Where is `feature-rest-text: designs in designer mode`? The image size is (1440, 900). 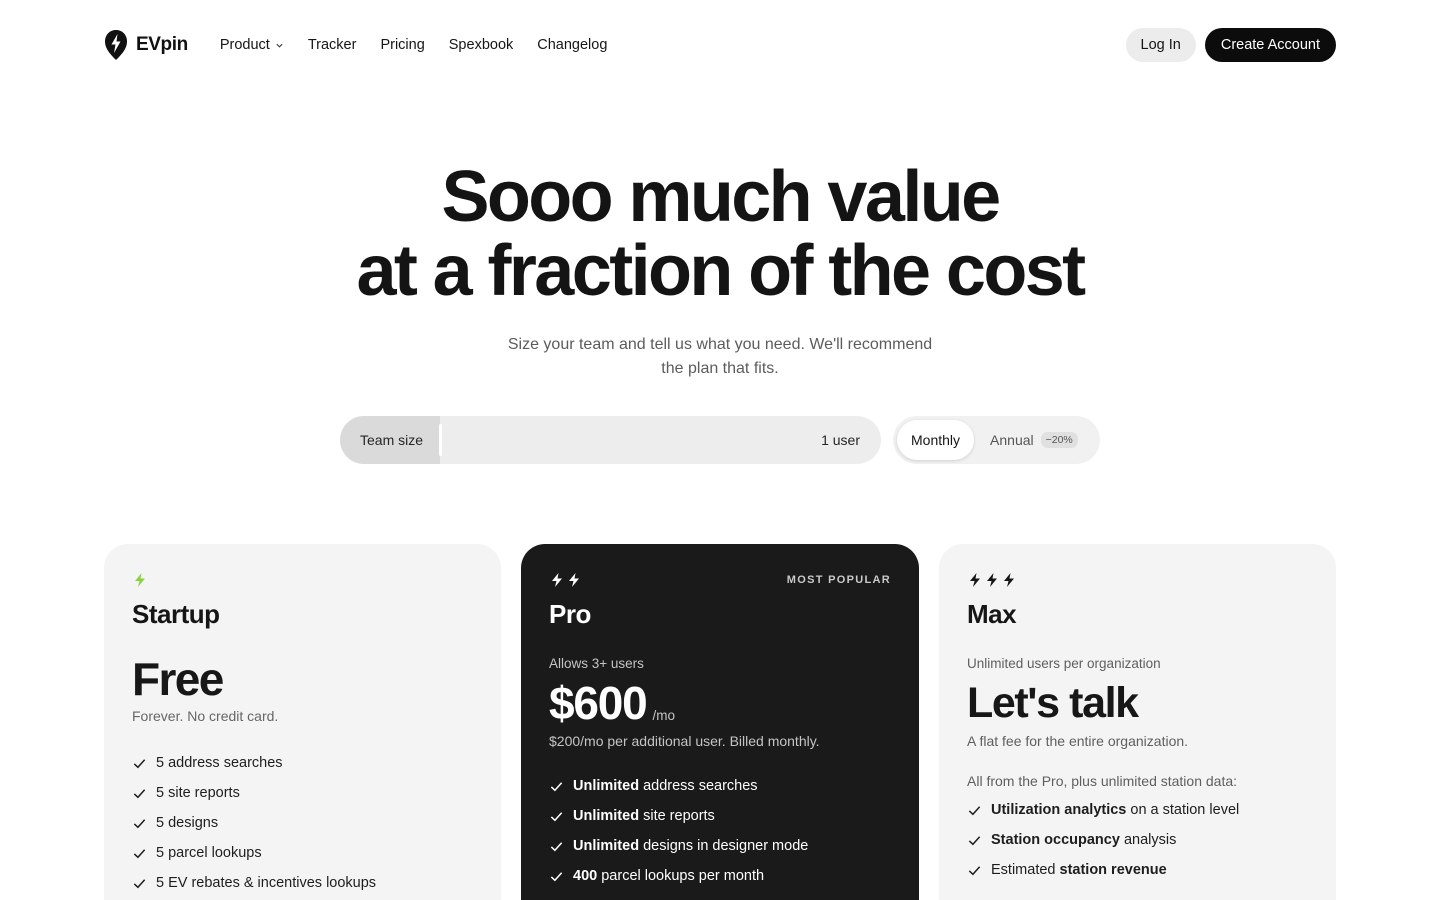
feature-rest-text: designs in designer mode is located at coordinates (724, 846).